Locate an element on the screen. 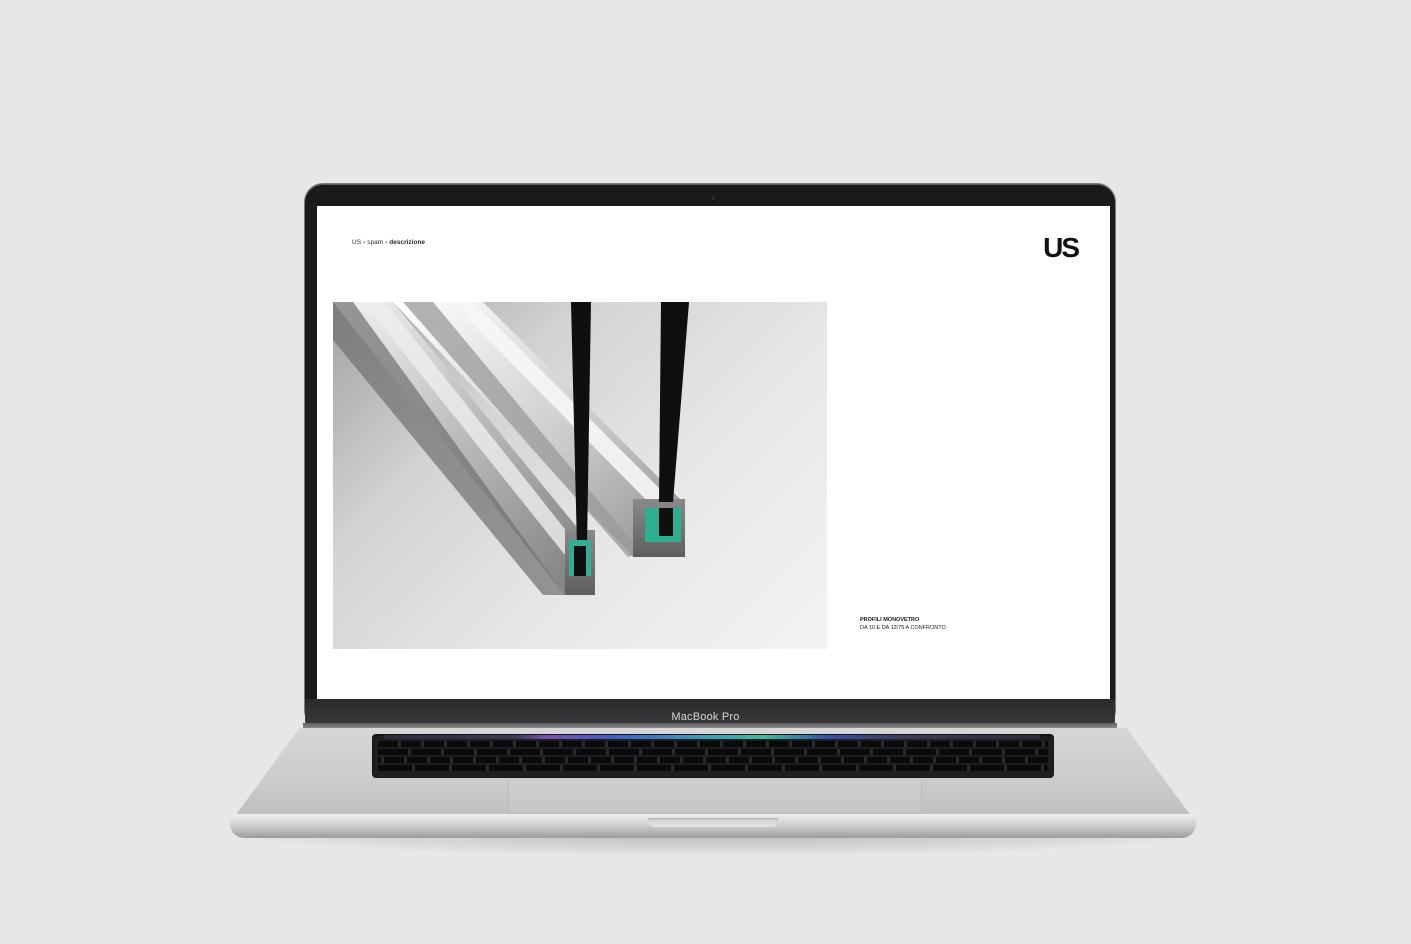  hero-image is located at coordinates (580, 475).